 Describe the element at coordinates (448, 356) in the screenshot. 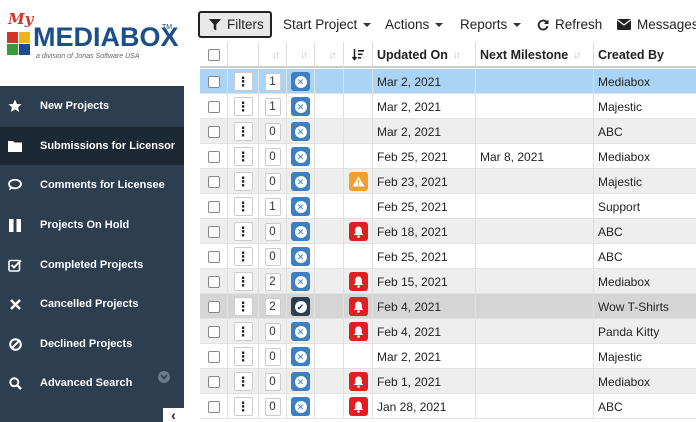

I see `table-row: ⋮ 0 ✕ Mar 2, 2021 Majestic` at that location.